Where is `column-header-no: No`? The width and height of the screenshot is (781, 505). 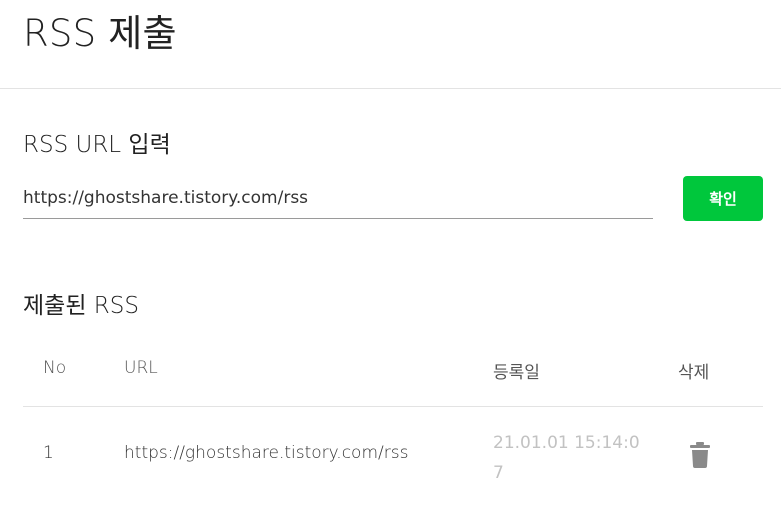
column-header-no: No is located at coordinates (55, 368).